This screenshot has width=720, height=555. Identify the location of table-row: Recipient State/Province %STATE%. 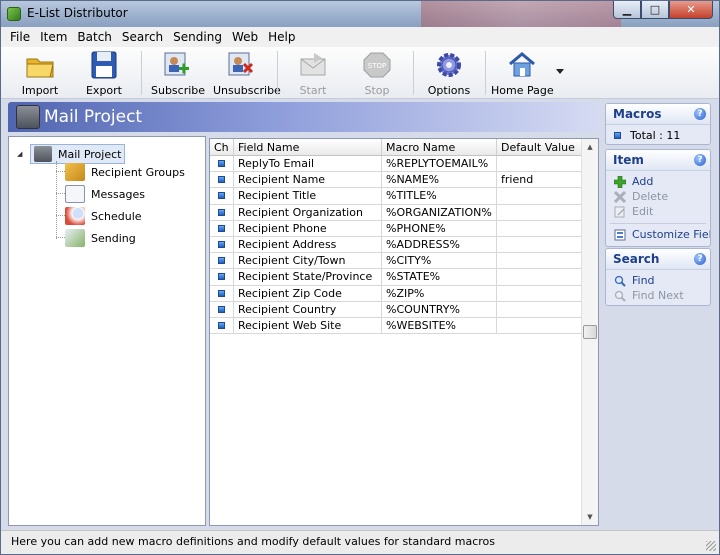
(396, 277).